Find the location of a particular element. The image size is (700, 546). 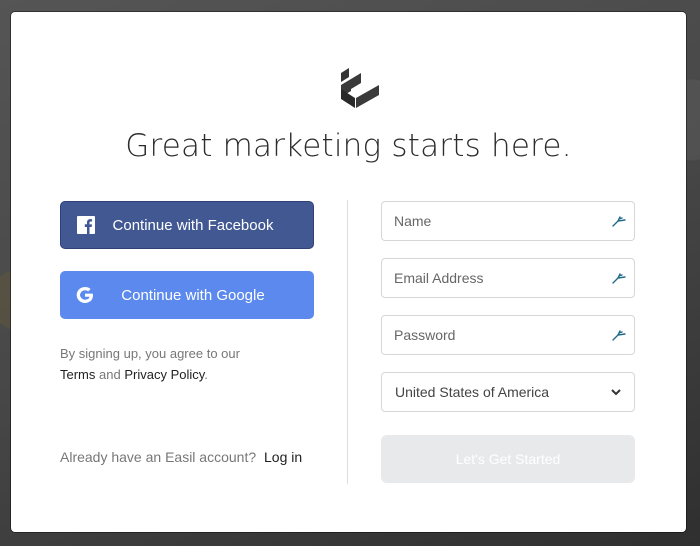

legal-suffix: . is located at coordinates (206, 374).